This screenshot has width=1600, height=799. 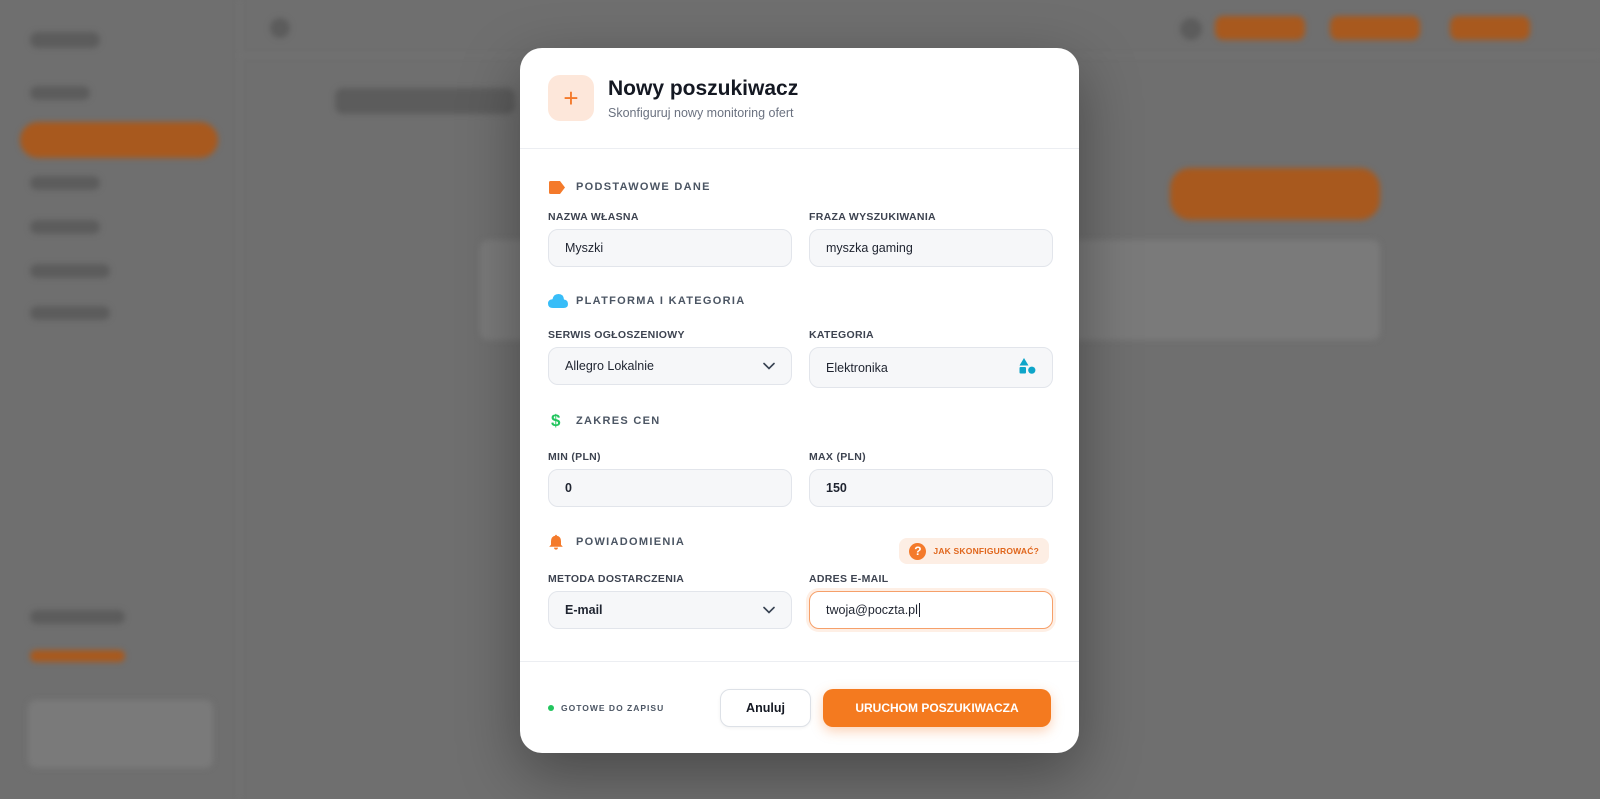 I want to click on status-dot-icon, so click(x=551, y=707).